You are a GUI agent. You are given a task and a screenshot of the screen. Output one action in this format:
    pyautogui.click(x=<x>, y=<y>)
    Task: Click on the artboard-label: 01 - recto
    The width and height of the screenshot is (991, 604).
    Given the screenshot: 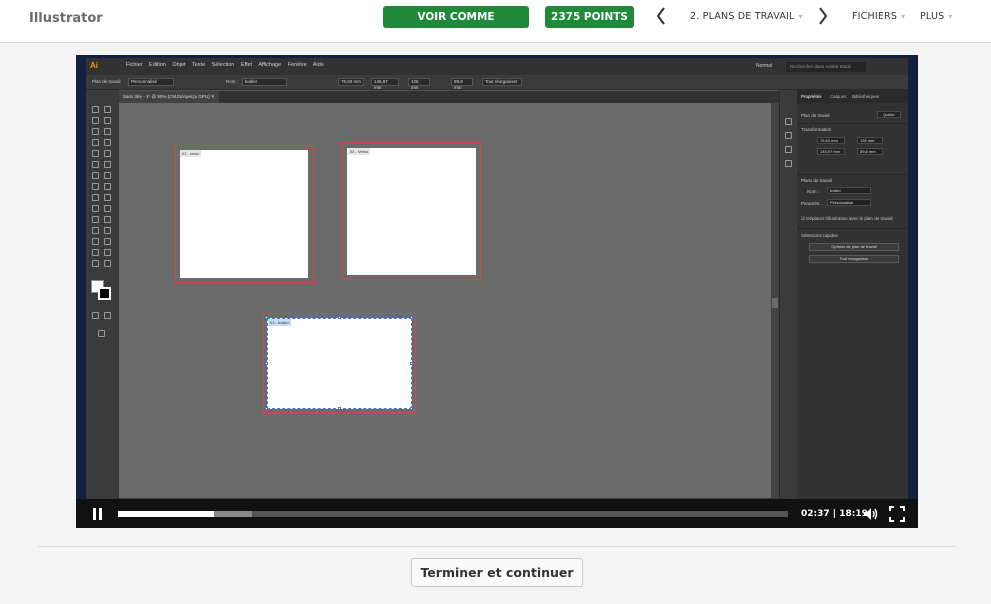 What is the action you would take?
    pyautogui.click(x=190, y=153)
    